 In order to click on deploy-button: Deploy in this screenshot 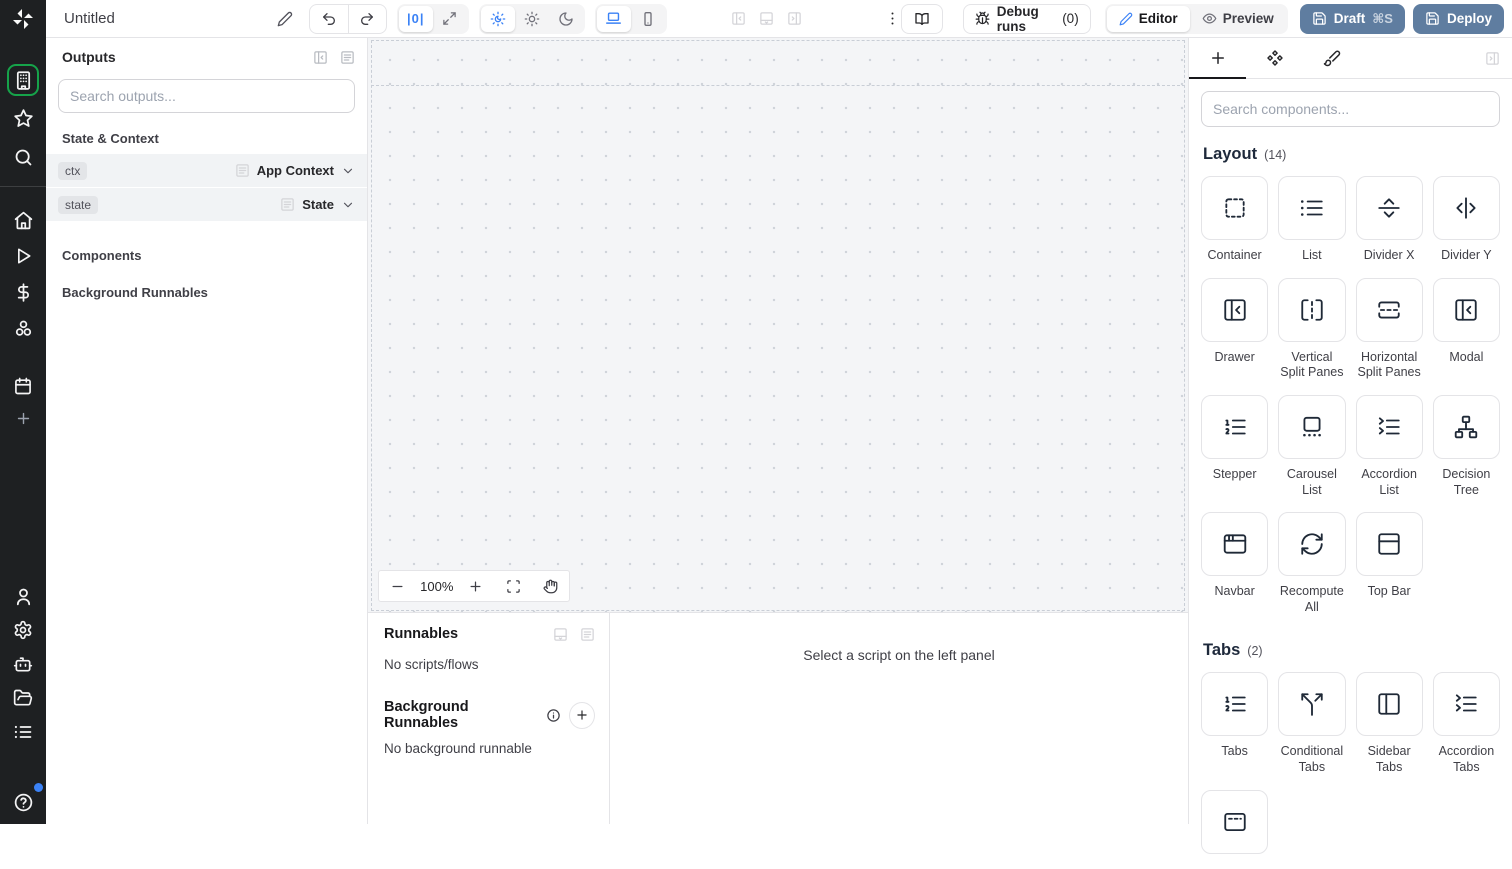, I will do `click(1458, 19)`.